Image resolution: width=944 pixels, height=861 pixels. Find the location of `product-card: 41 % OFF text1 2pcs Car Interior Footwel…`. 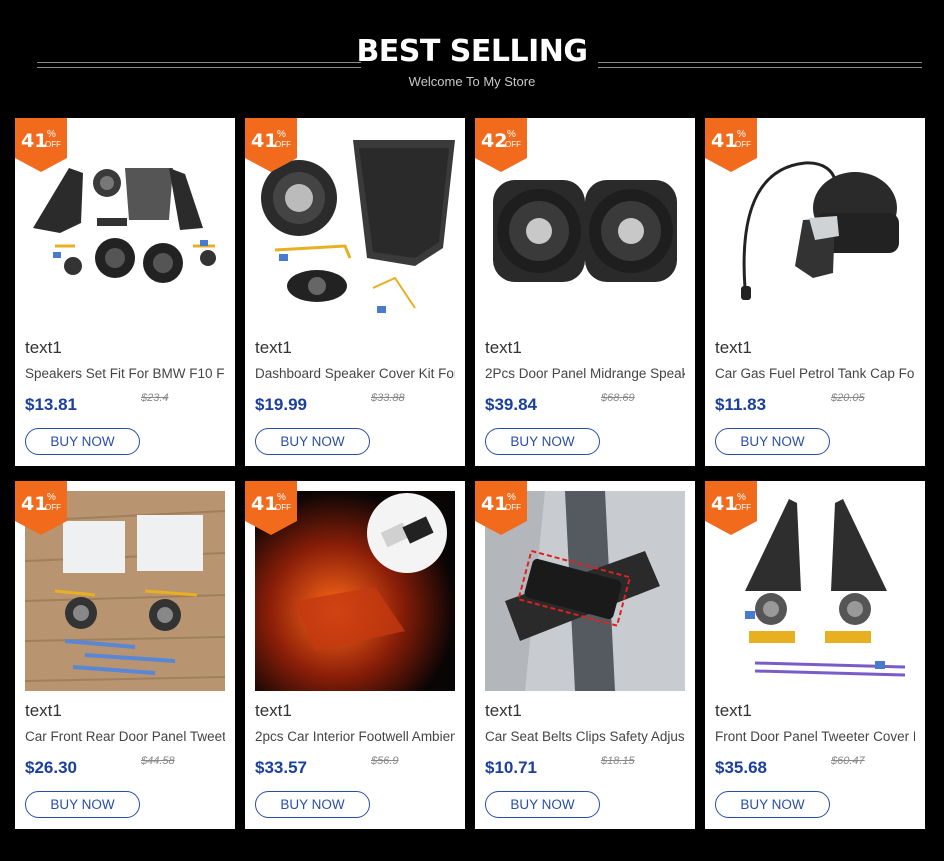

product-card: 41 % OFF text1 2pcs Car Interior Footwel… is located at coordinates (355, 655).